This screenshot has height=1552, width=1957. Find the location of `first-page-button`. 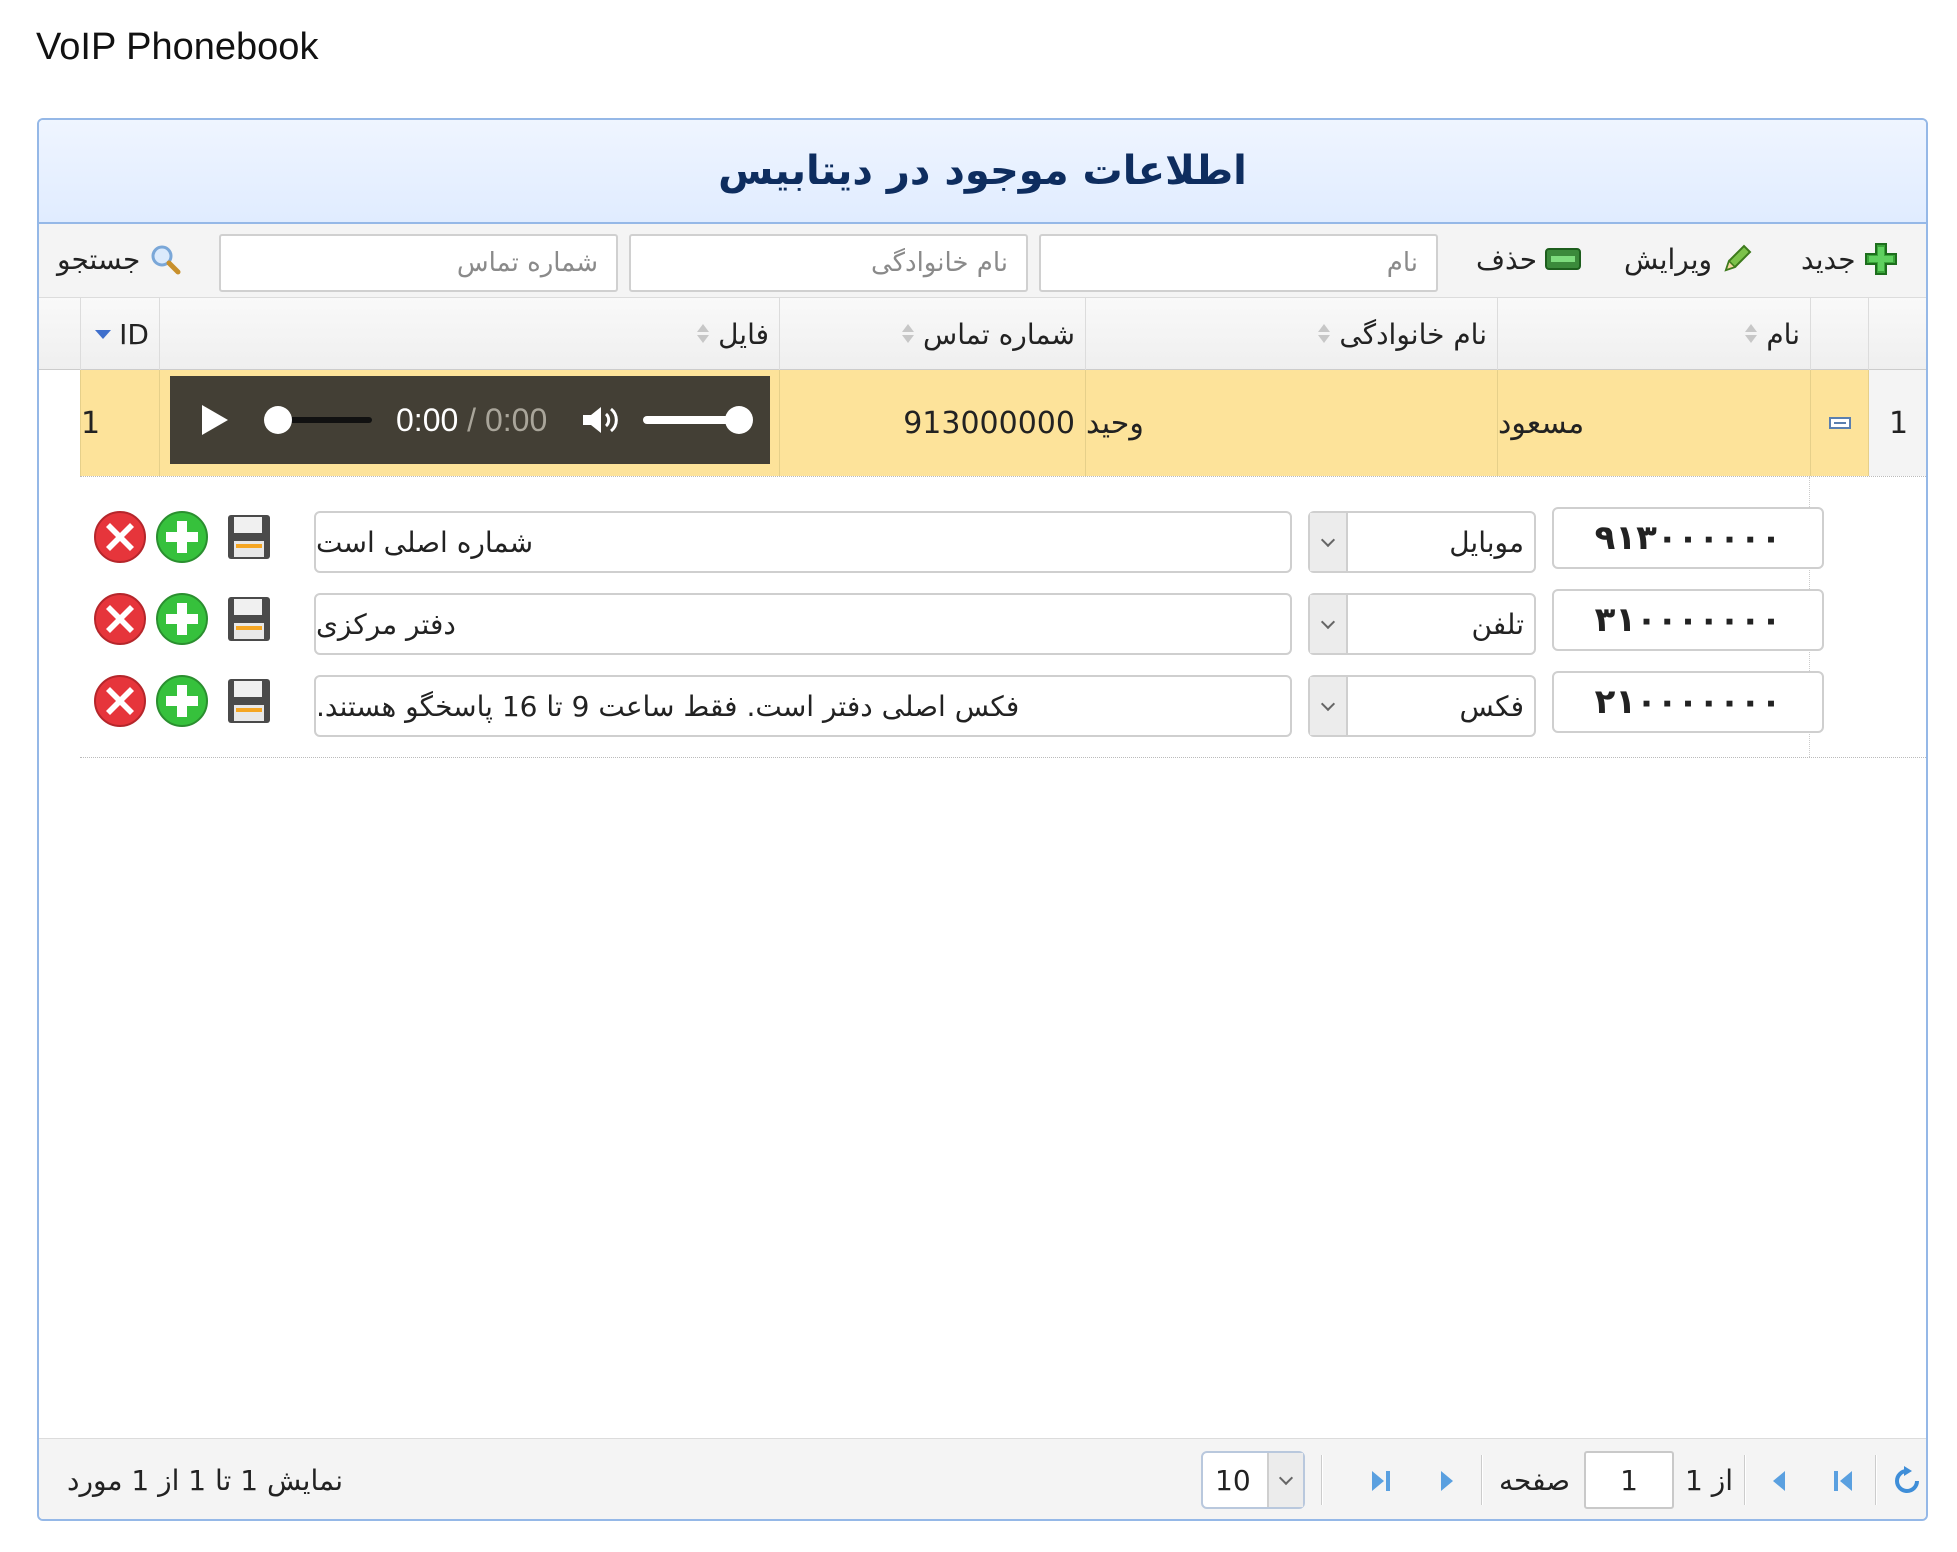

first-page-button is located at coordinates (1843, 1479).